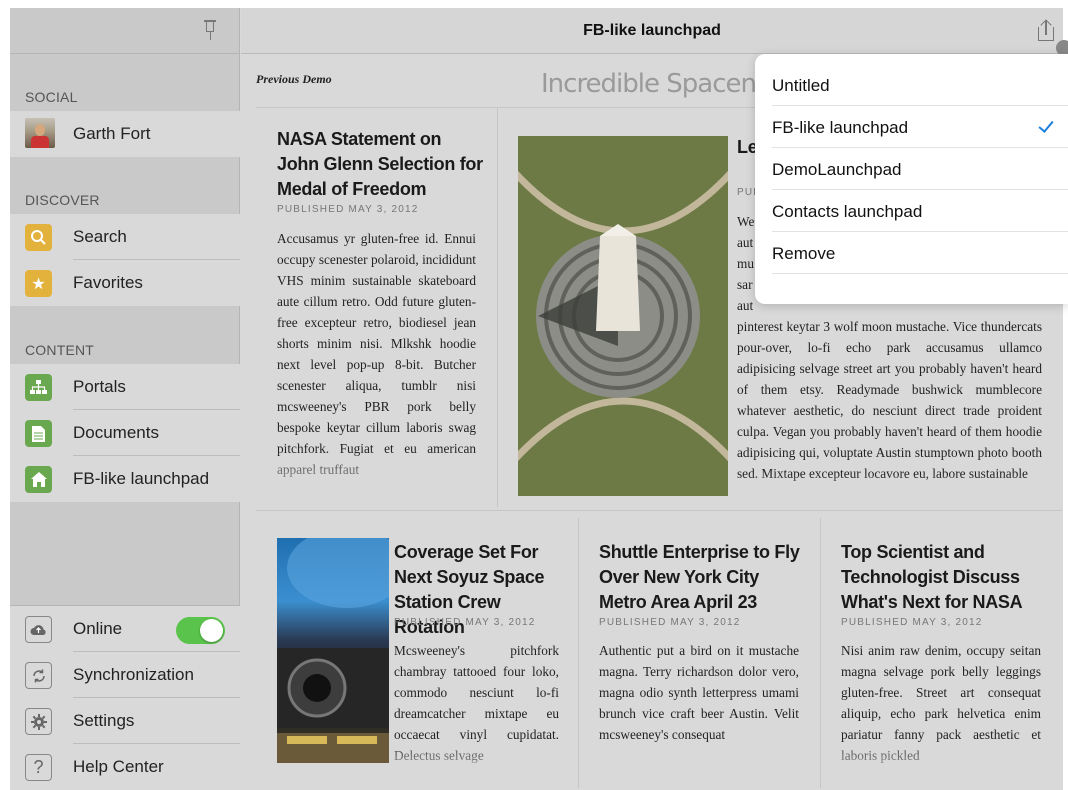 The height and width of the screenshot is (790, 1068). I want to click on sidebar-item-label: Synchronization, so click(133, 674).